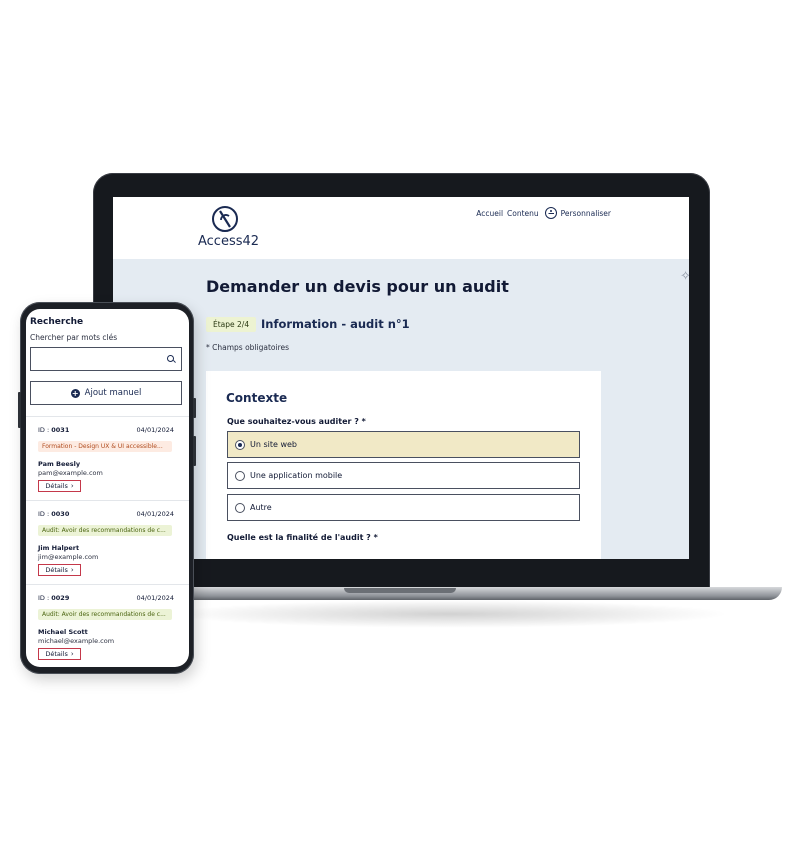 This screenshot has height=850, width=800. I want to click on radio-option-application-mobile: Une application mobile, so click(403, 475).